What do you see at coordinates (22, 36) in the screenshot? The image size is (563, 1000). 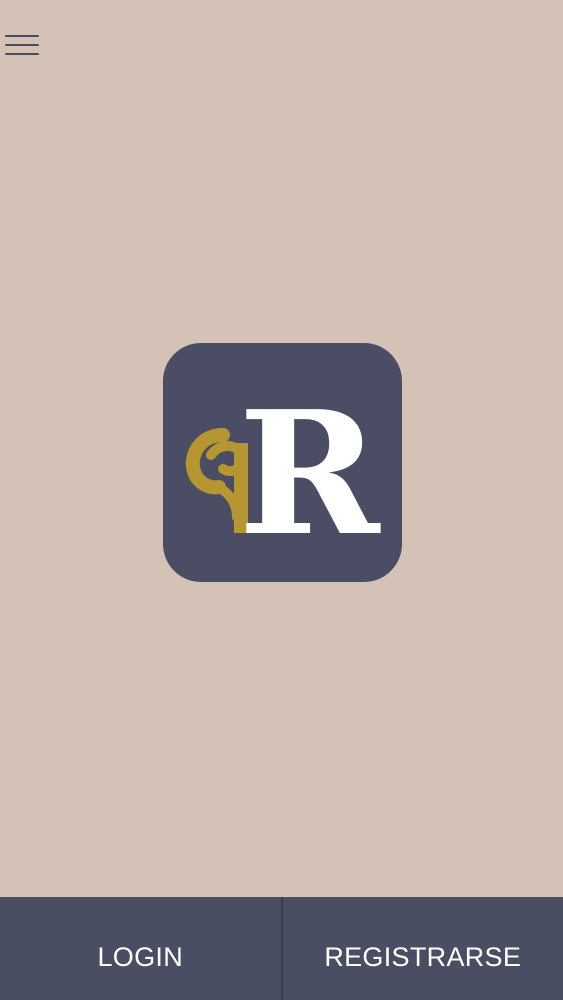 I see `menu-bar-top` at bounding box center [22, 36].